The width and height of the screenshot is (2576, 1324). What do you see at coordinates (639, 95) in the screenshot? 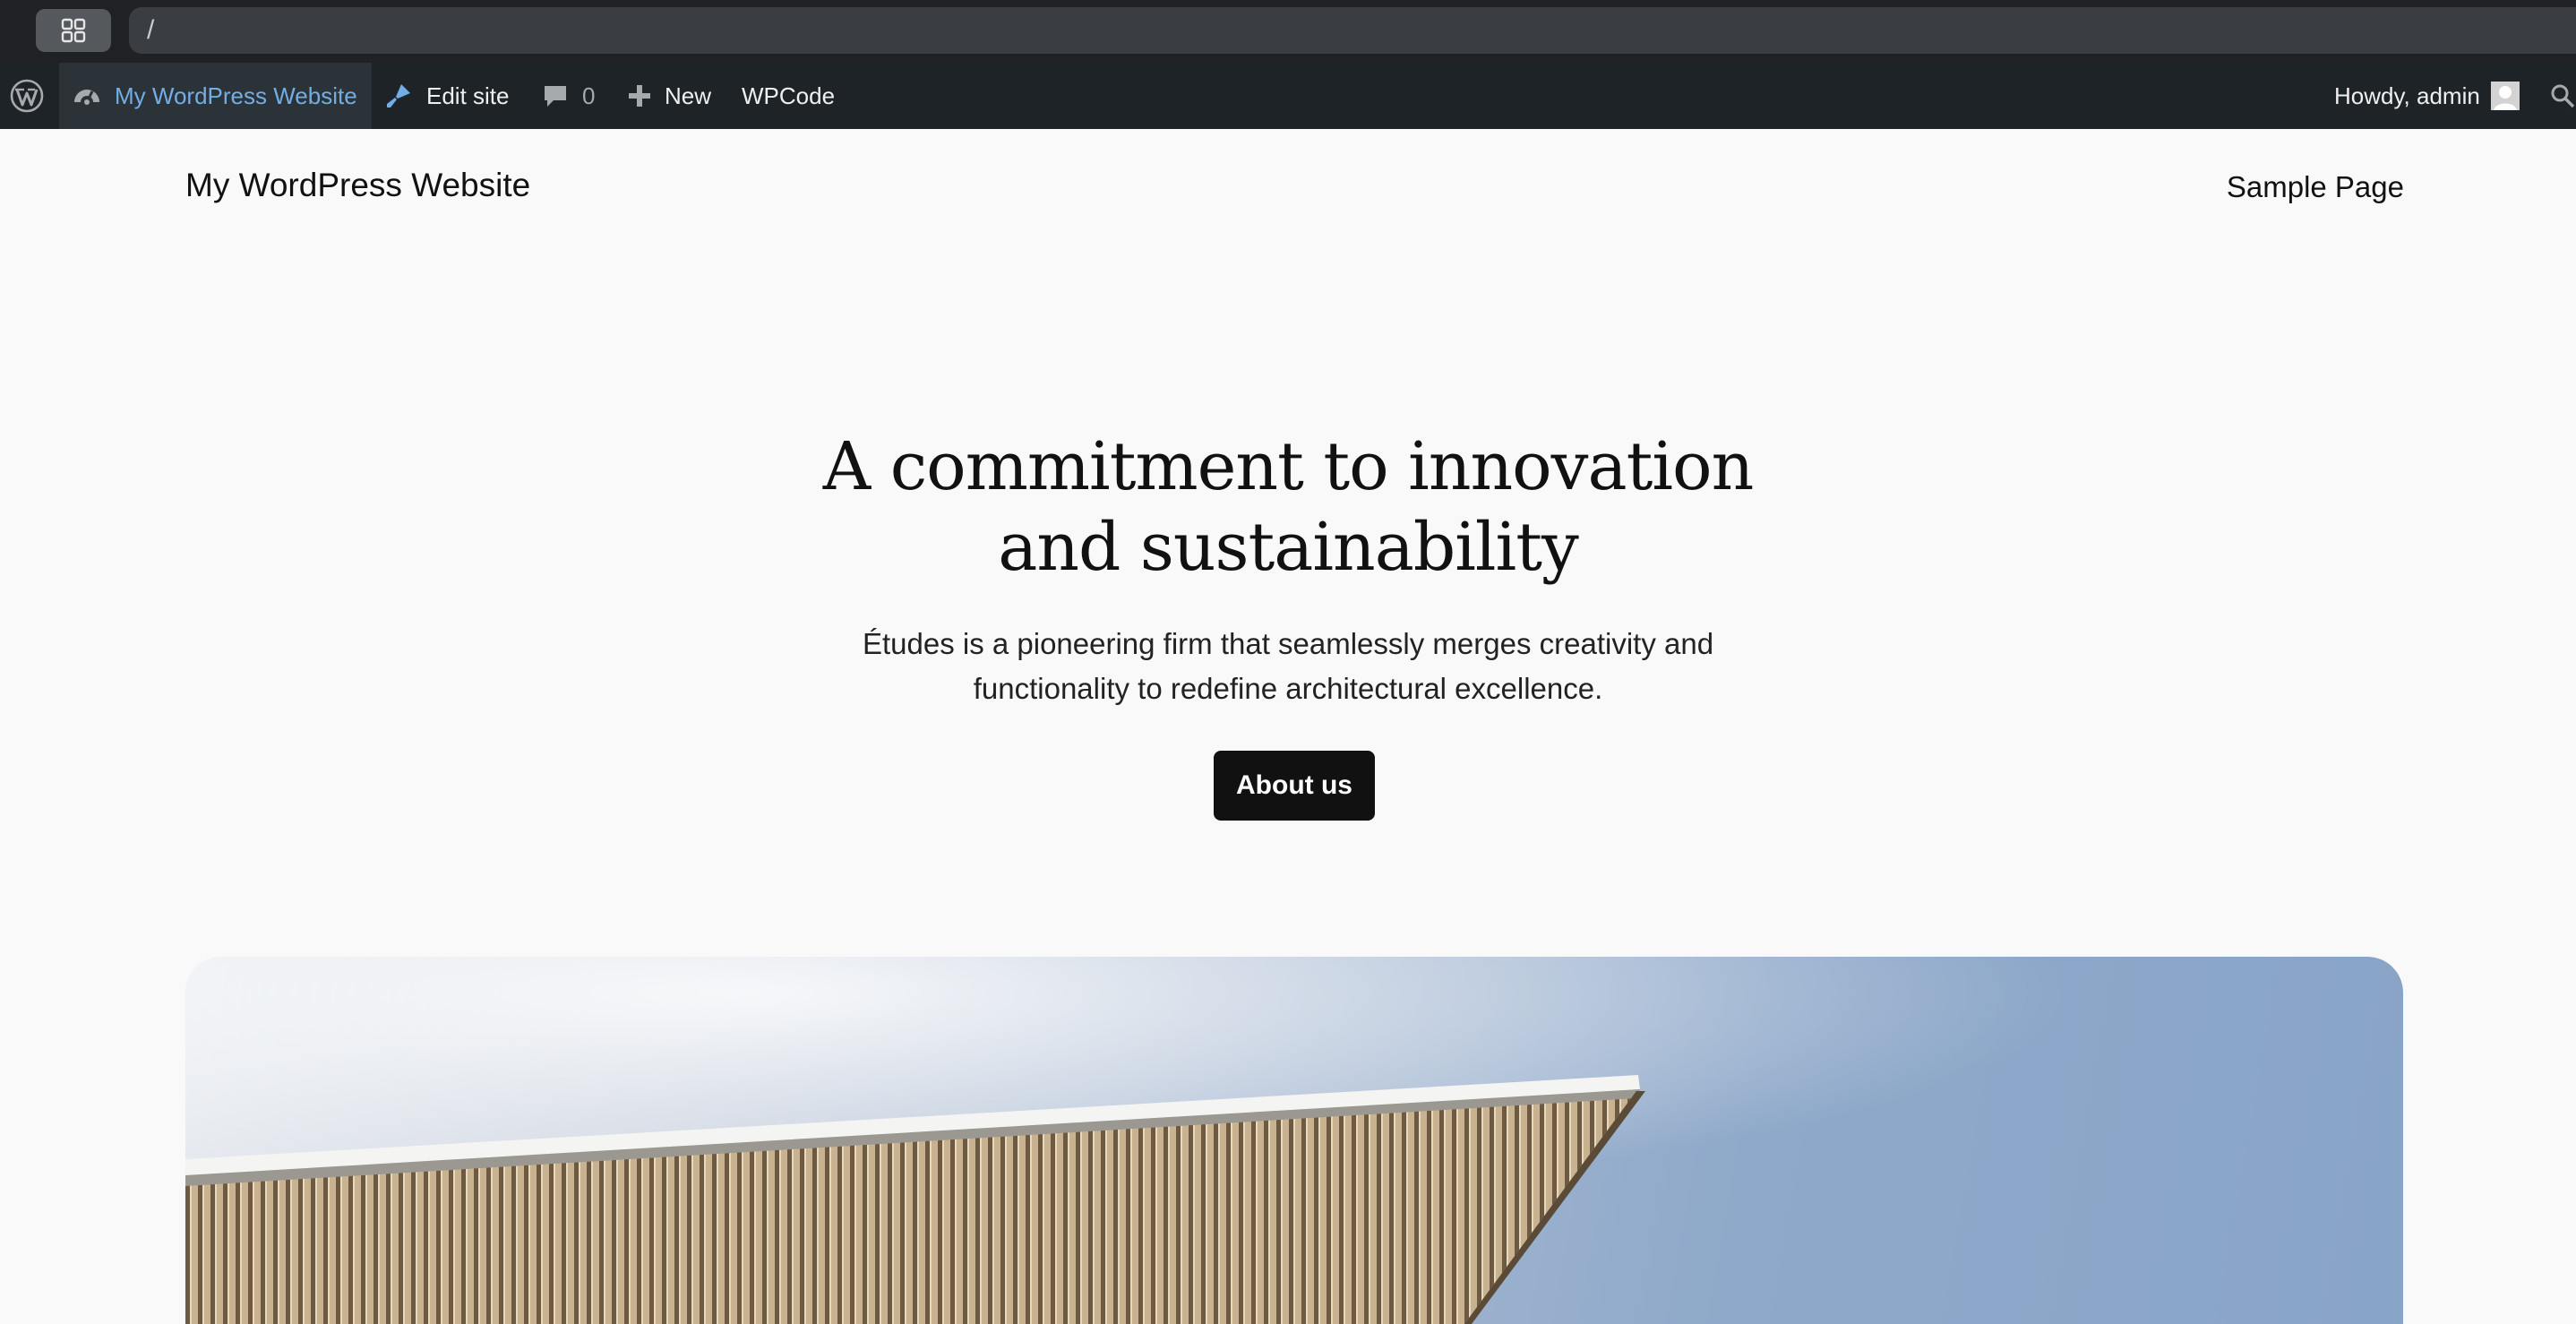
I see `plus-icon` at bounding box center [639, 95].